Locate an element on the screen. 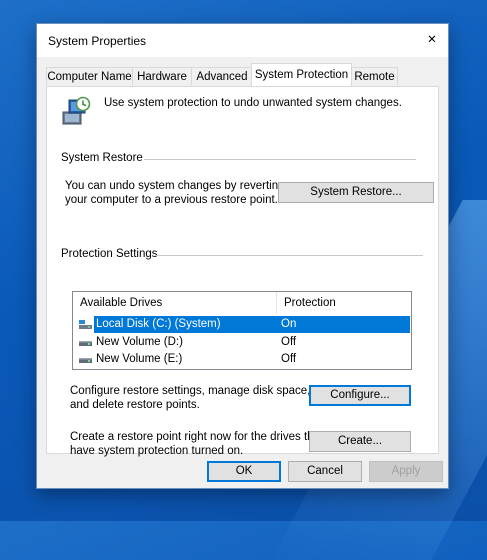 This screenshot has height=560, width=487. ok-button: OK is located at coordinates (244, 471).